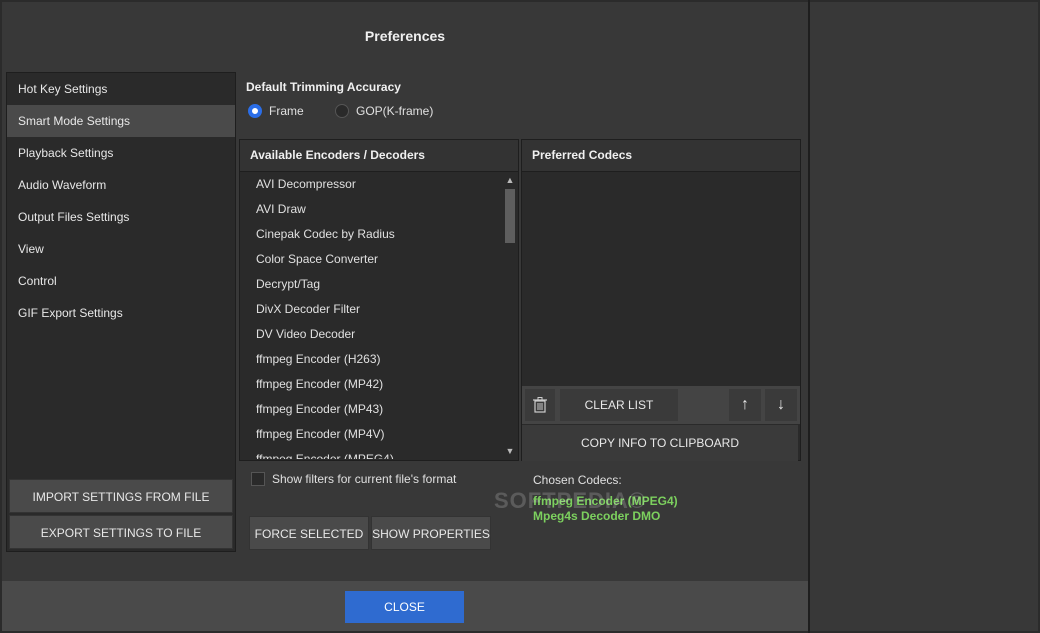  What do you see at coordinates (371, 184) in the screenshot?
I see `list-item: AVI Decompressor` at bounding box center [371, 184].